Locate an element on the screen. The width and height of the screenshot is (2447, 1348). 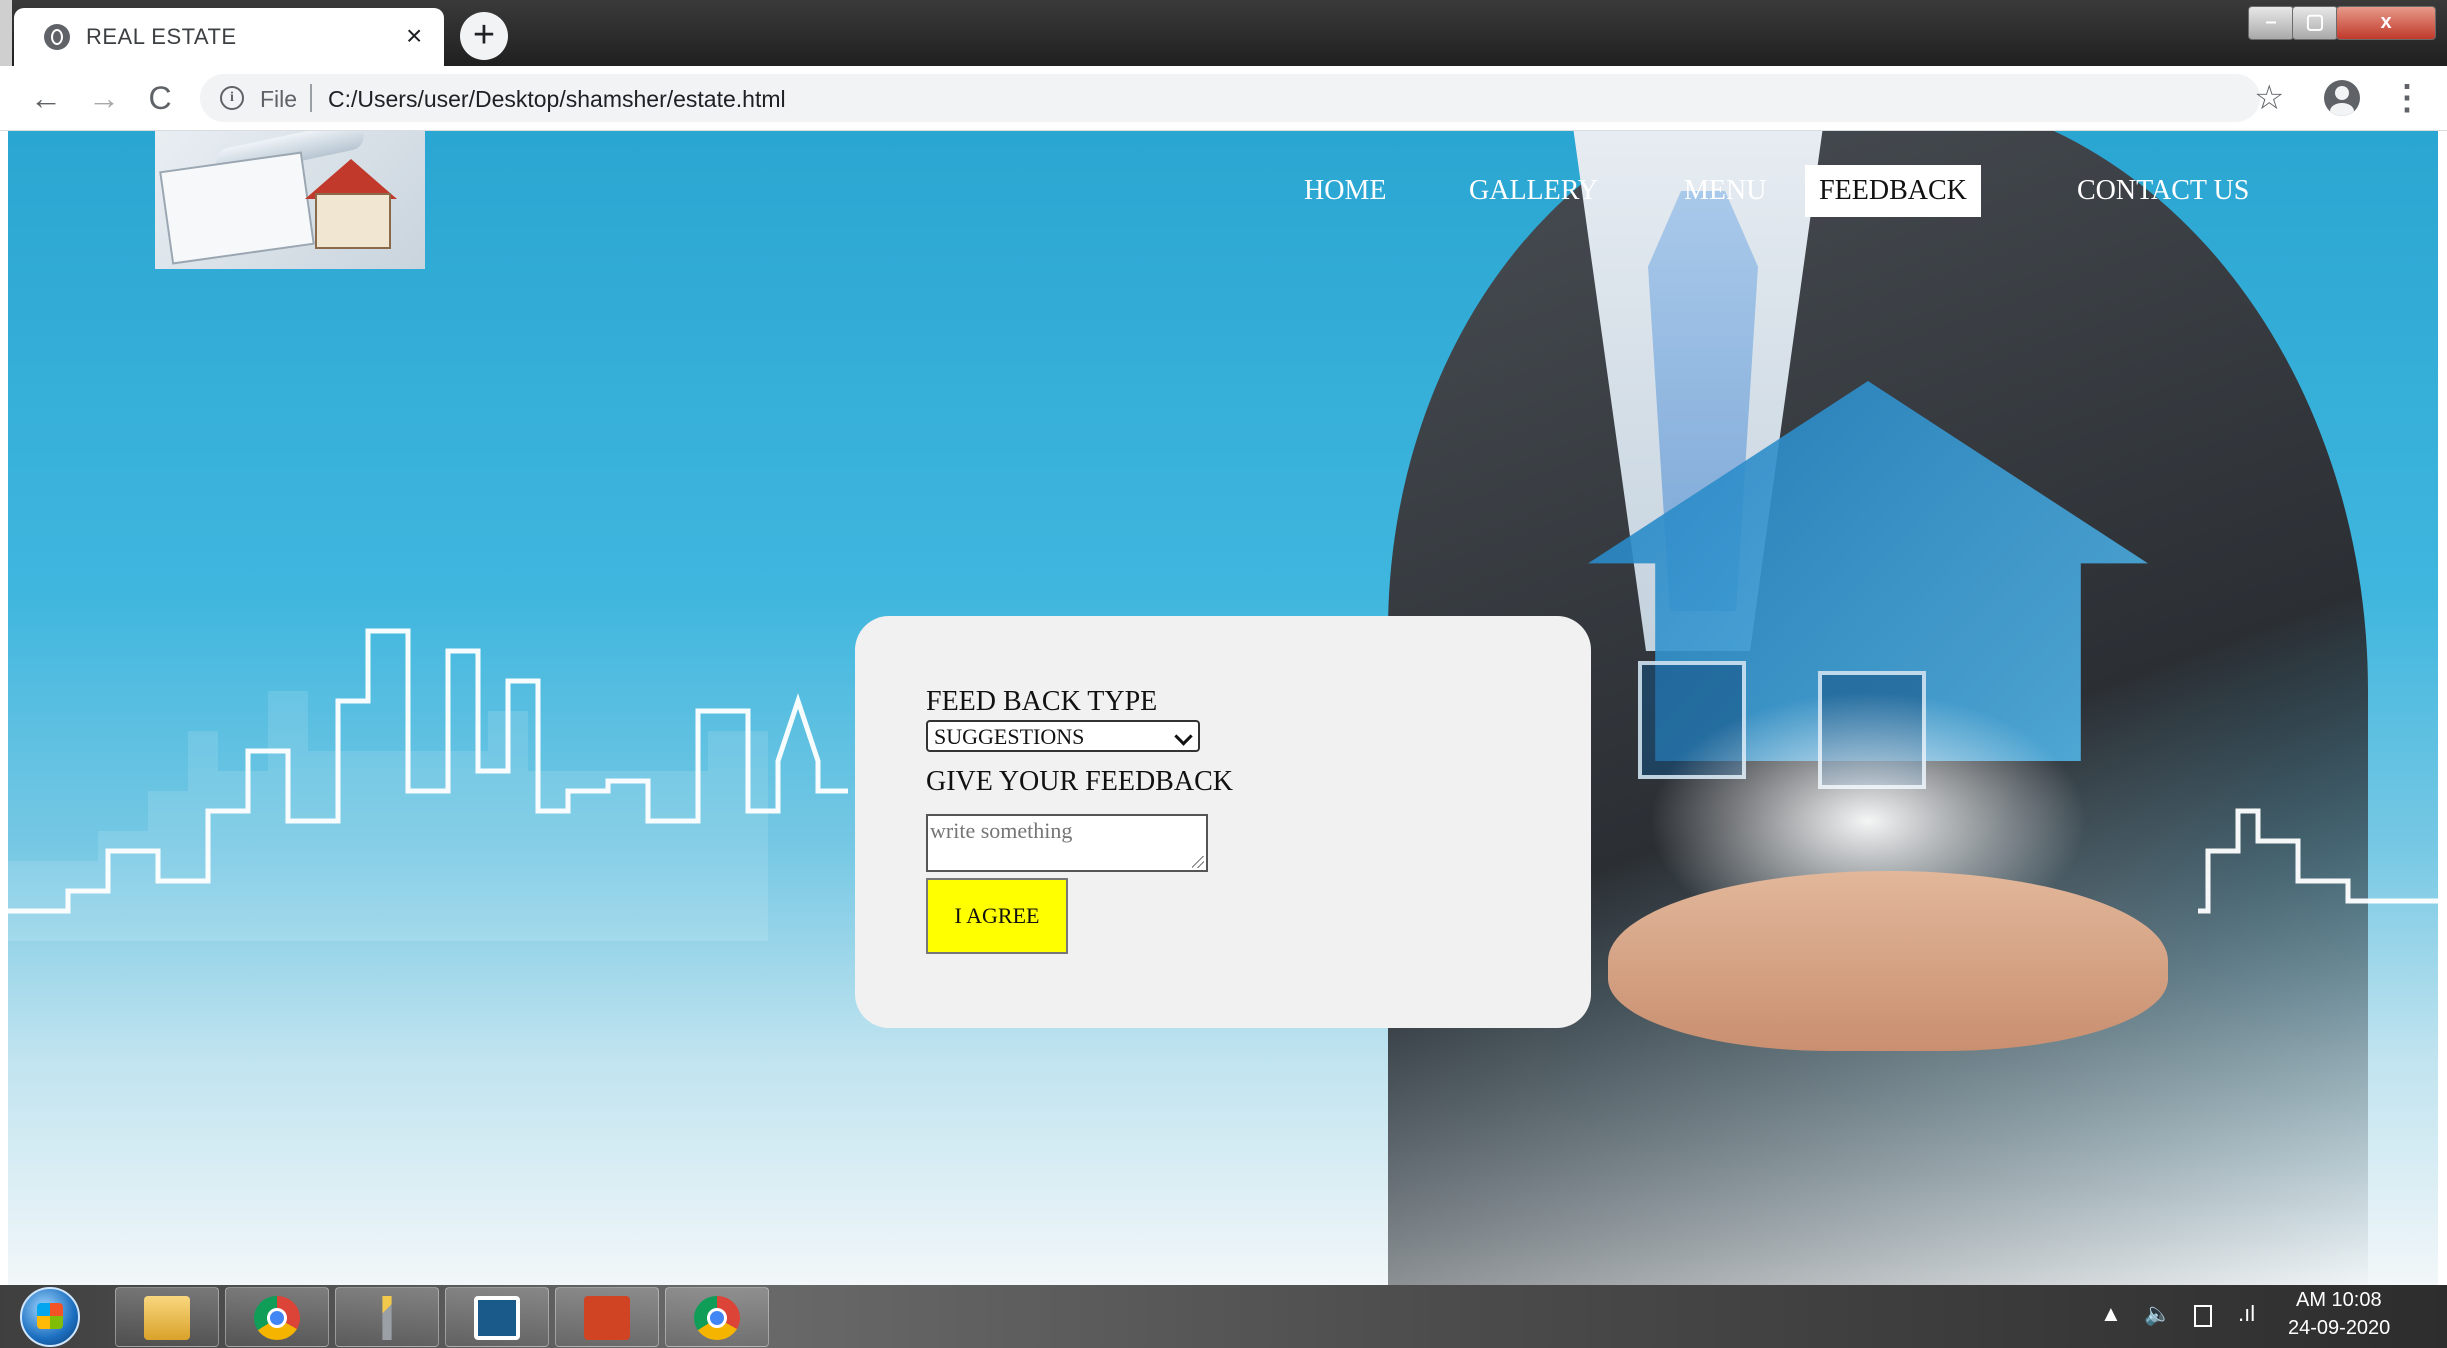
app-box-icon is located at coordinates (497, 1318).